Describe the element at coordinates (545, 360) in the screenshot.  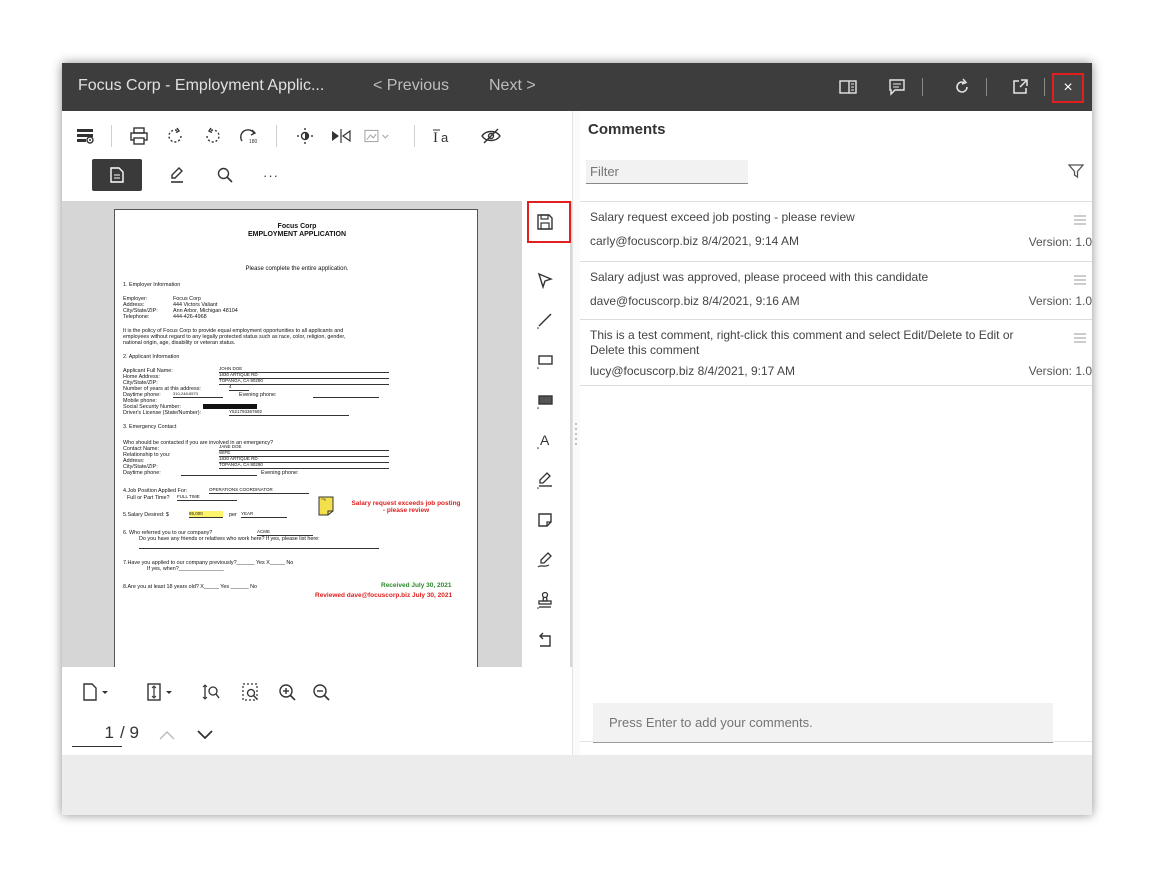
I see `rectangle-tool-icon` at that location.